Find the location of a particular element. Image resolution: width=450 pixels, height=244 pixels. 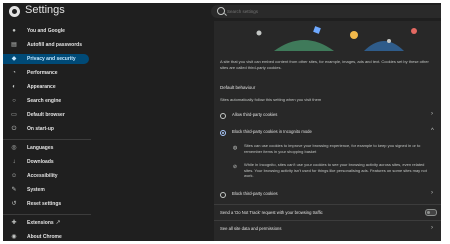

sidebar-item-reset: ↺ Reset settings is located at coordinates (46, 204).